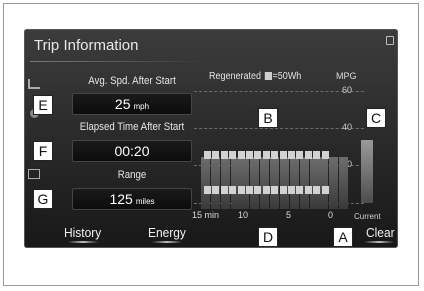 The height and width of the screenshot is (291, 424). I want to click on current-label: Current, so click(367, 216).